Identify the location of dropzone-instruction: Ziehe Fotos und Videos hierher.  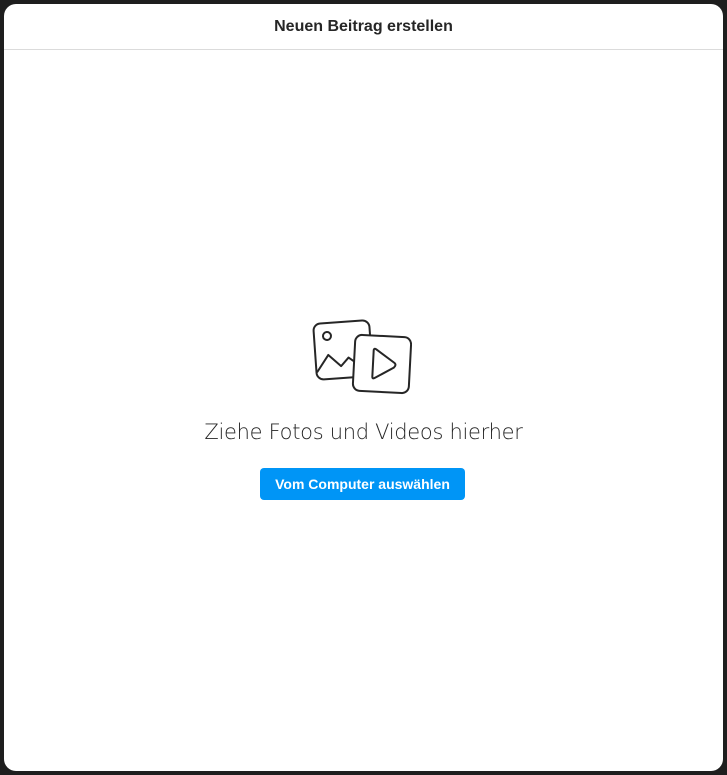
(363, 432).